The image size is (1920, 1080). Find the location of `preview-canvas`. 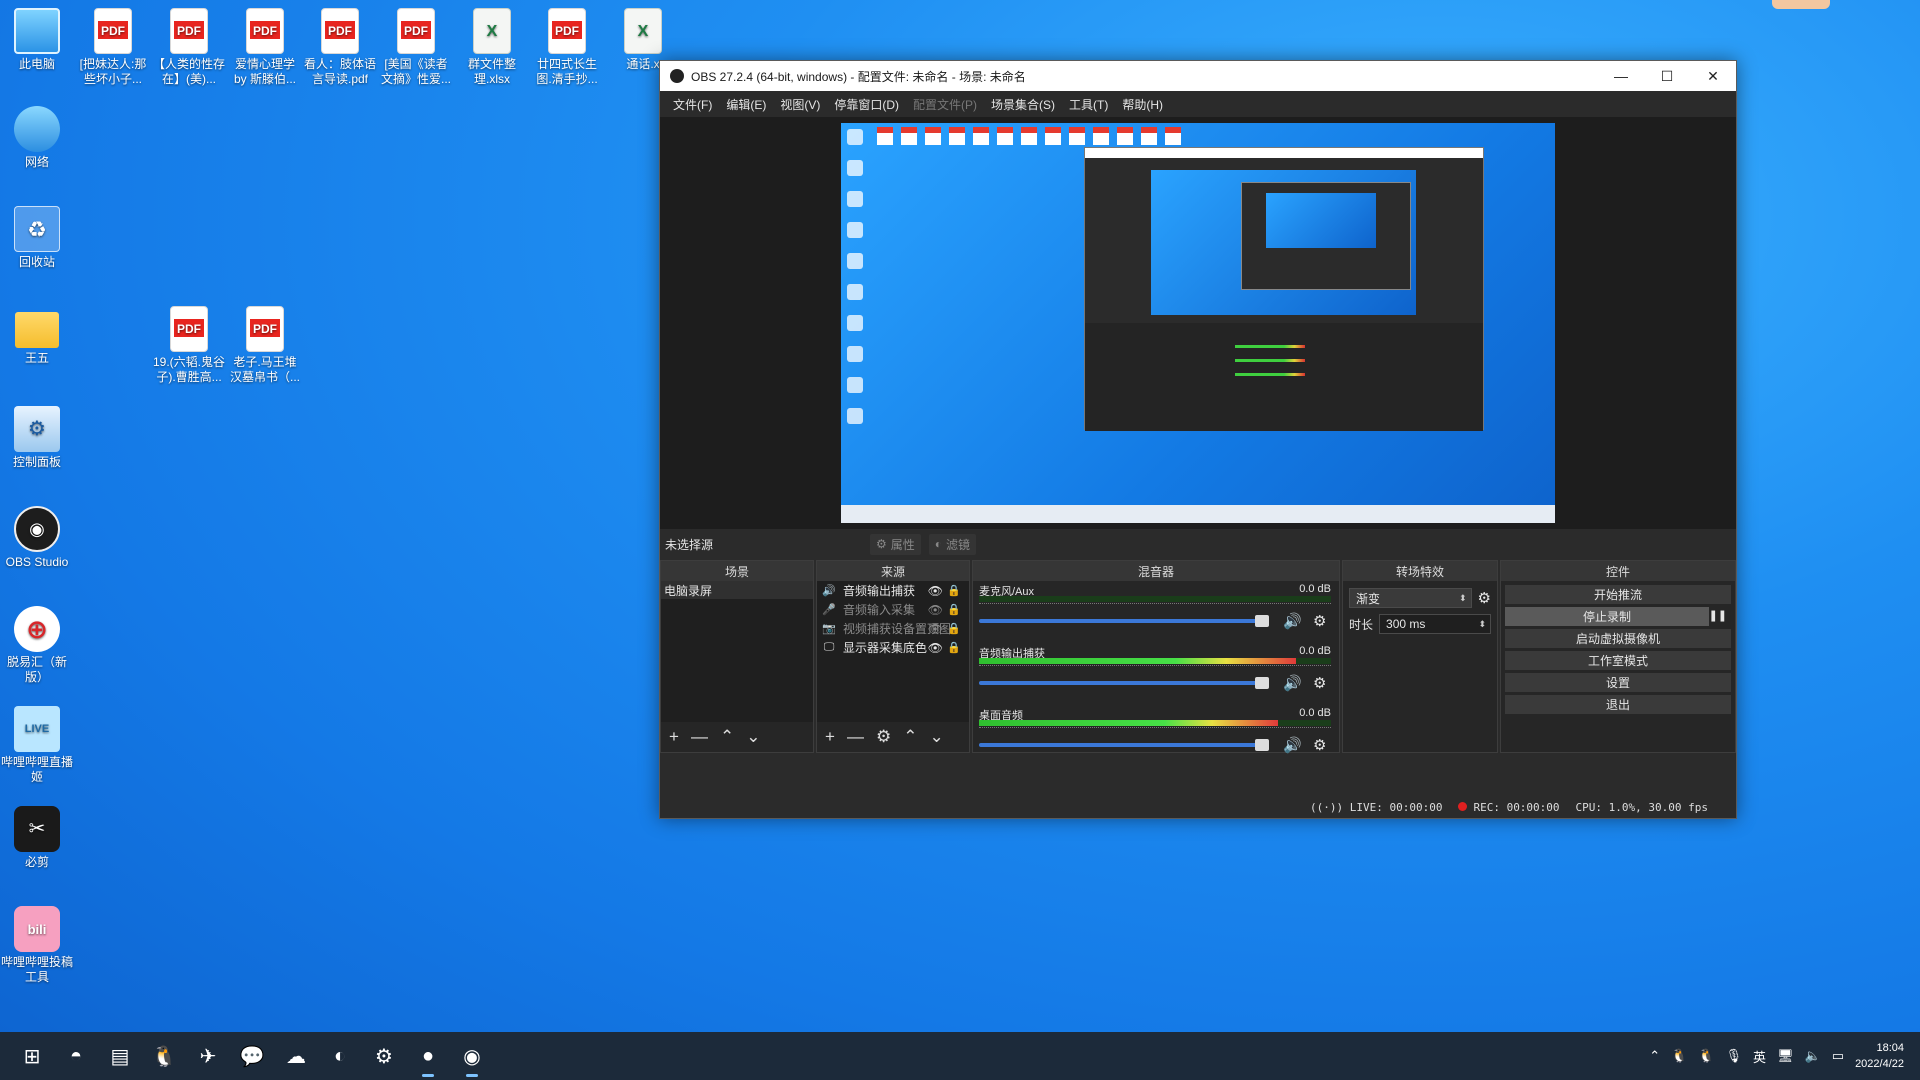

preview-canvas is located at coordinates (1198, 323).